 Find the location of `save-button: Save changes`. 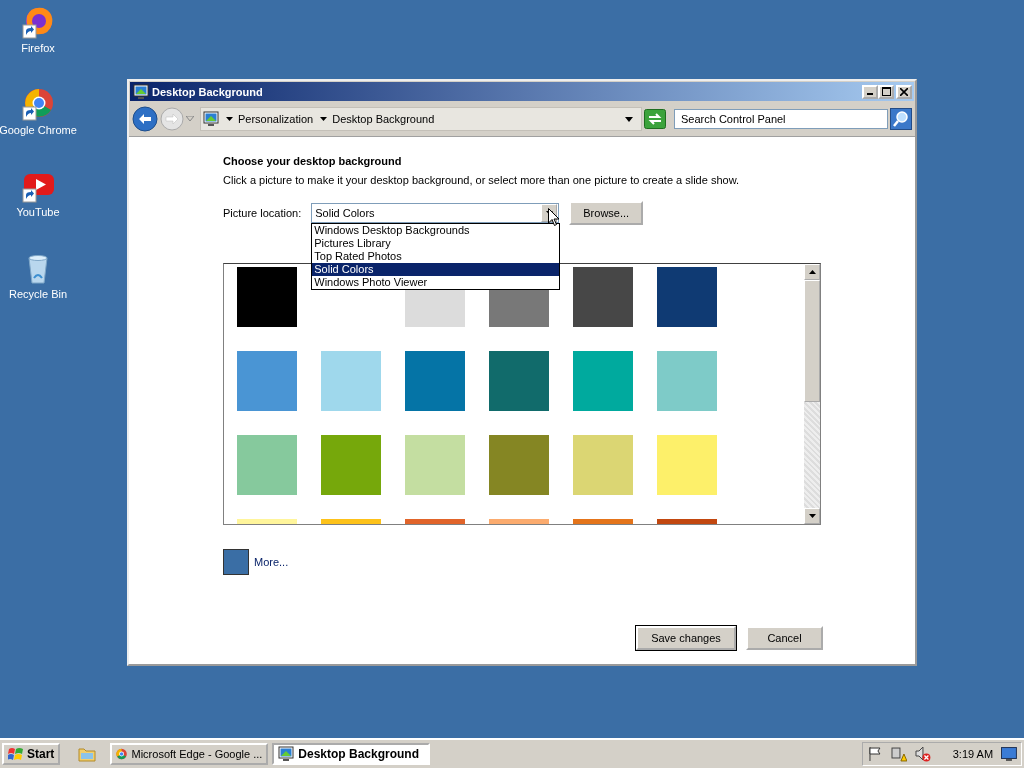

save-button: Save changes is located at coordinates (686, 638).